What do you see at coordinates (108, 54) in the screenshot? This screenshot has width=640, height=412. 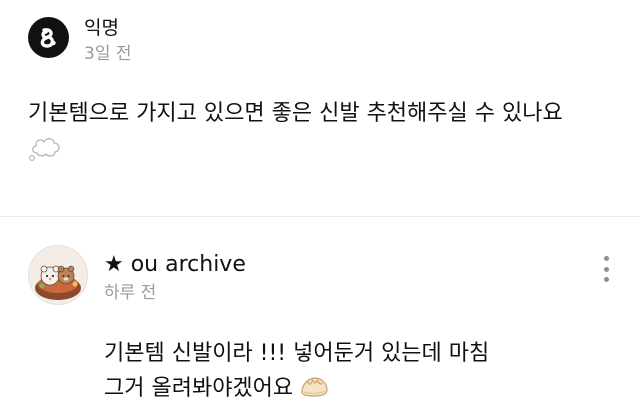 I see `post-timestamp: 3일 전` at bounding box center [108, 54].